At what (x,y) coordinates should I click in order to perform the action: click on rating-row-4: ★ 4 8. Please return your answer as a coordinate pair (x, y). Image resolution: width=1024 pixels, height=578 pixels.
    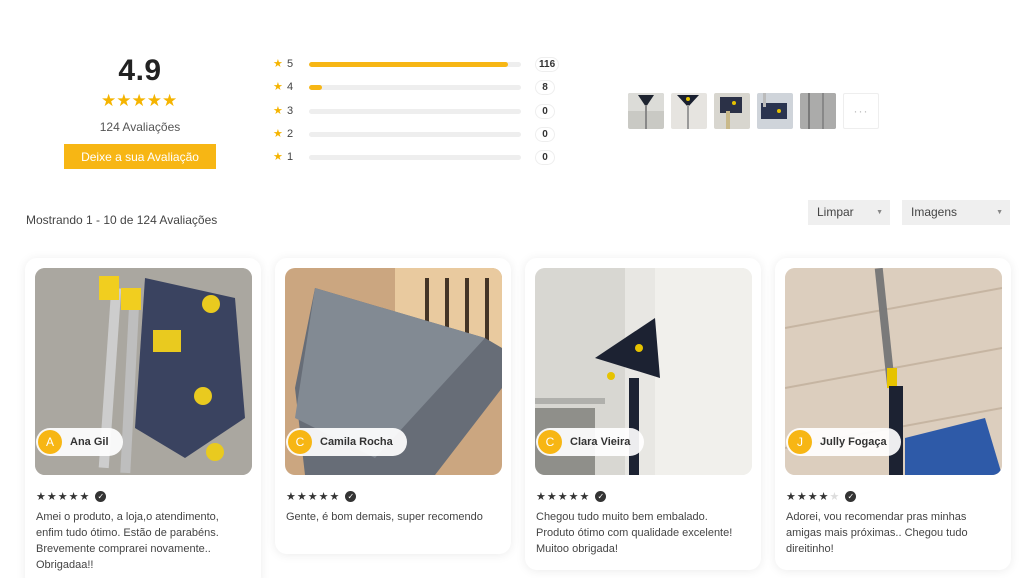
    Looking at the image, I should click on (418, 88).